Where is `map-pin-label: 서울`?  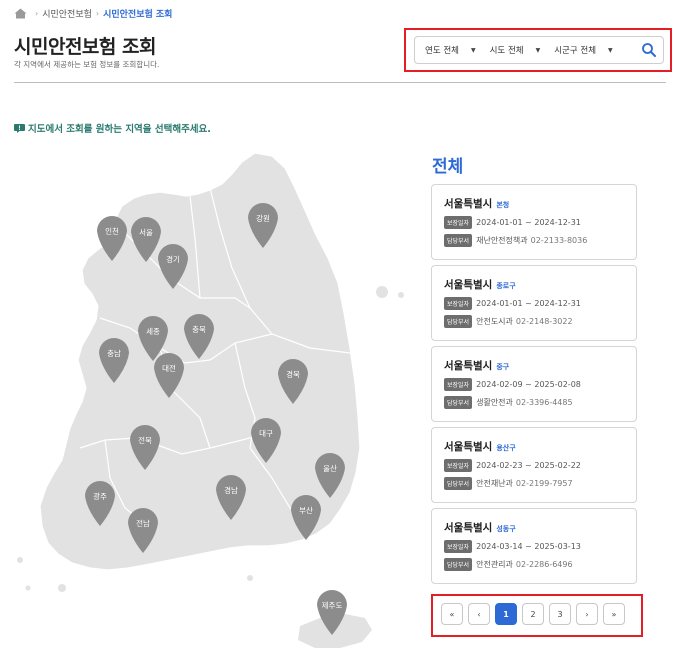 map-pin-label: 서울 is located at coordinates (146, 232).